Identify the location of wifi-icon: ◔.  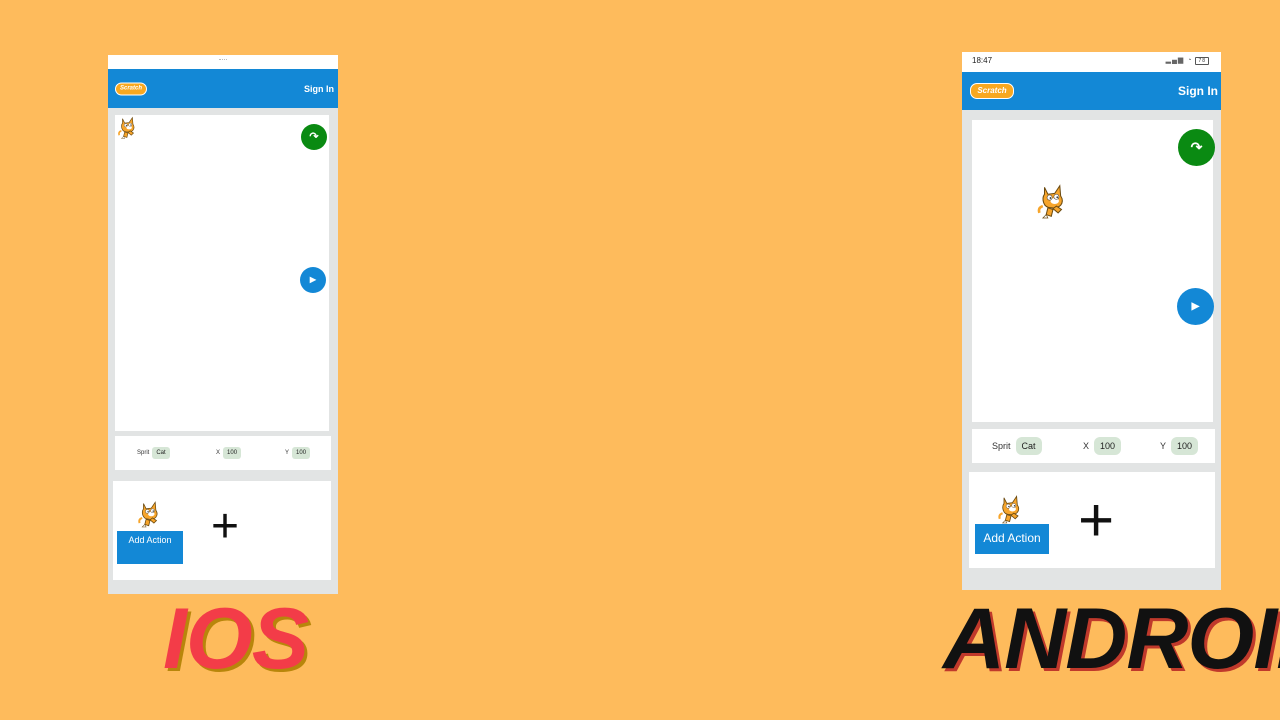
(1190, 60).